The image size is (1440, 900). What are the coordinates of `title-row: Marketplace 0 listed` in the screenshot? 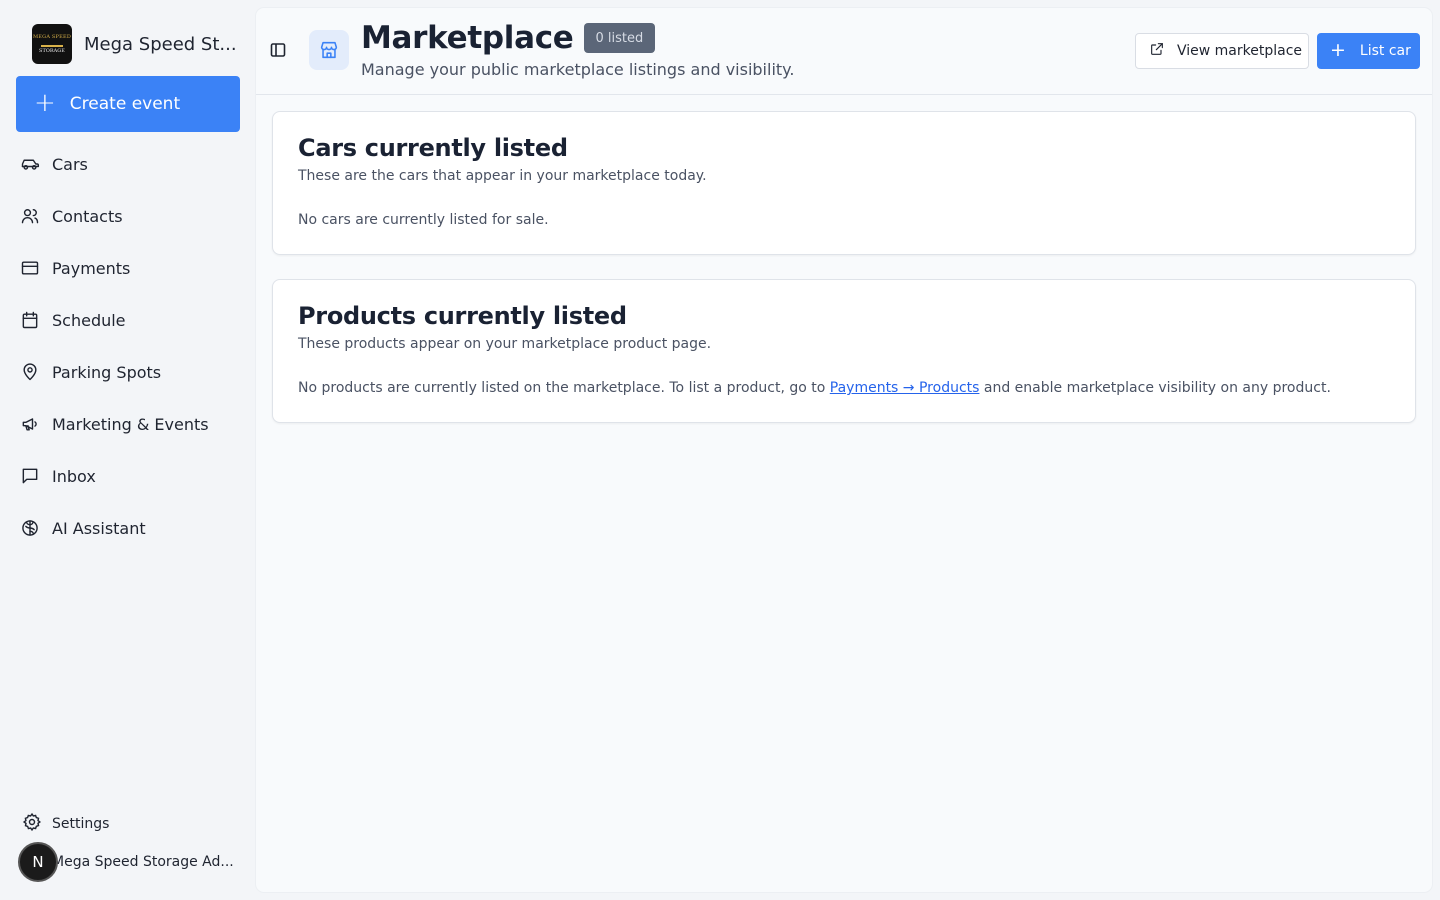 It's located at (508, 38).